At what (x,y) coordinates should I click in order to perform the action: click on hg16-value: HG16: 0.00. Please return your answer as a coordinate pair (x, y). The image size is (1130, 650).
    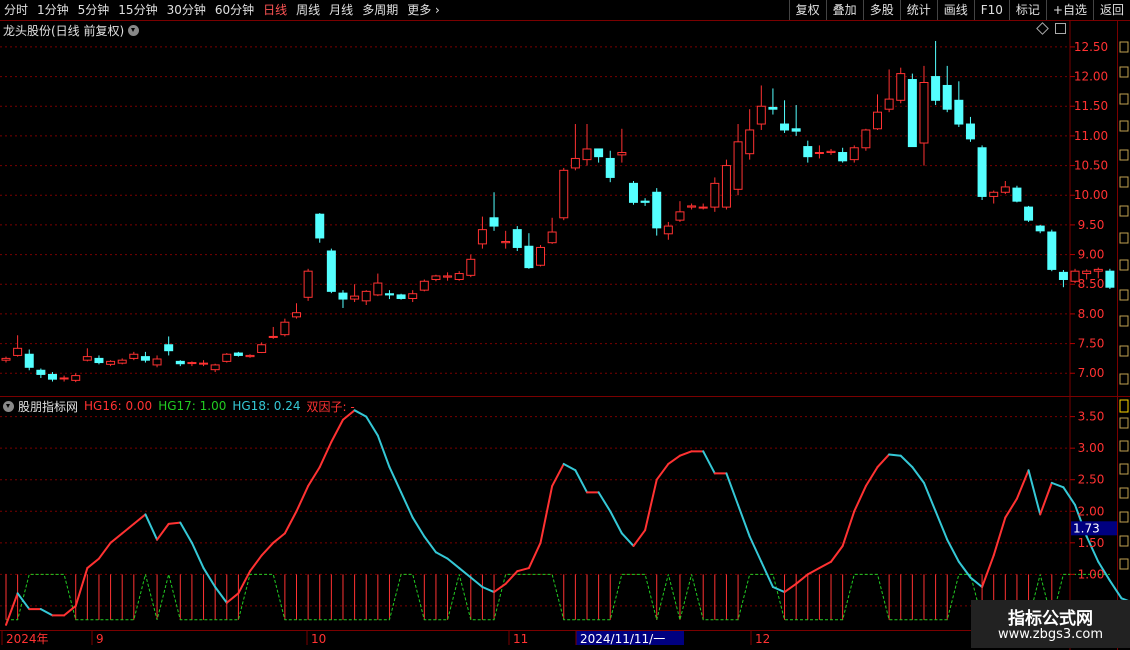
    Looking at the image, I should click on (118, 406).